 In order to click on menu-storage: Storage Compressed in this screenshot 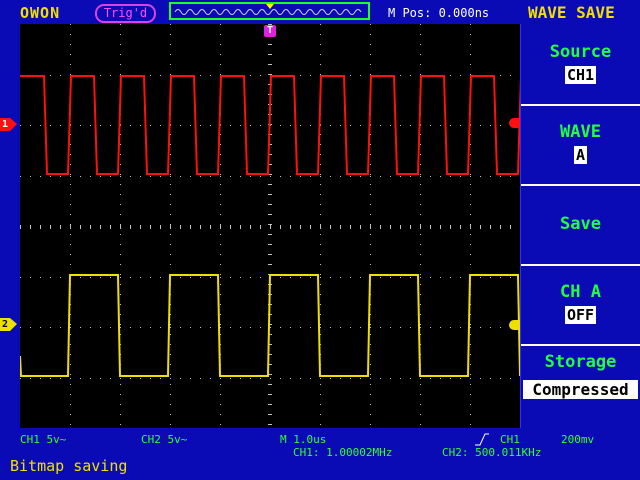, I will do `click(580, 384)`.